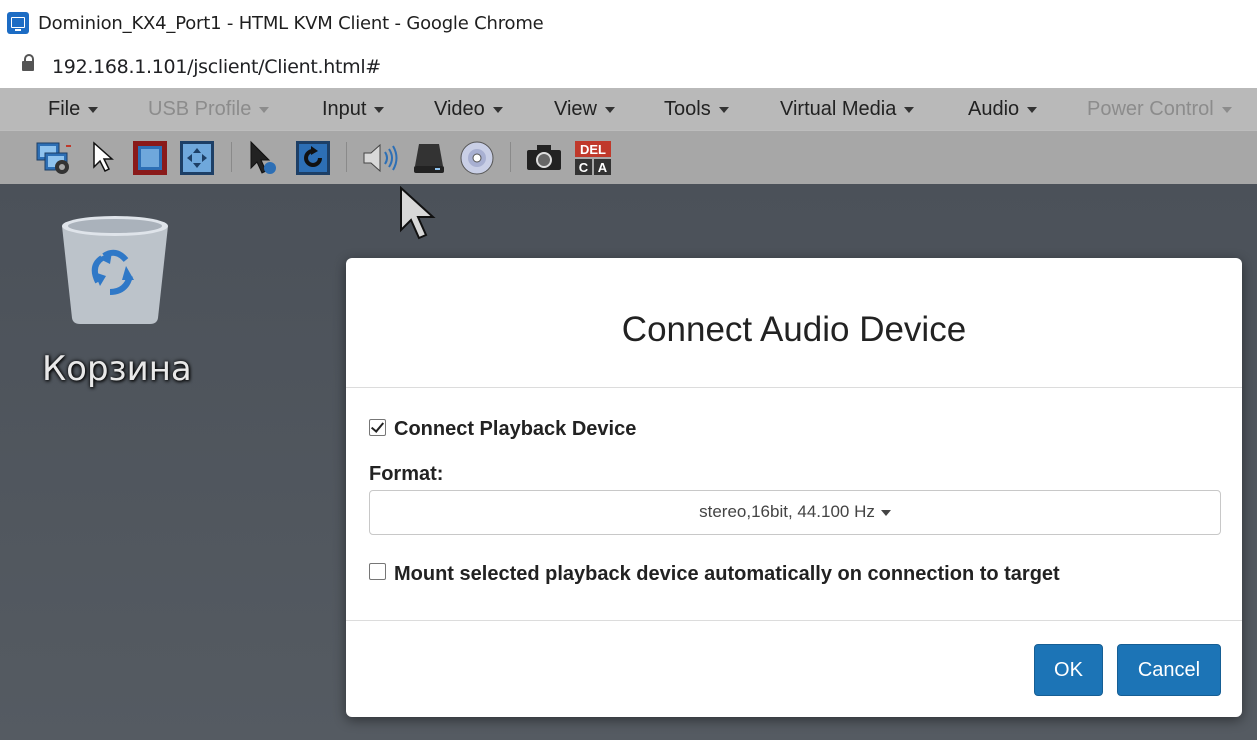  Describe the element at coordinates (994, 109) in the screenshot. I see `menu-audio-label: Audio` at that location.